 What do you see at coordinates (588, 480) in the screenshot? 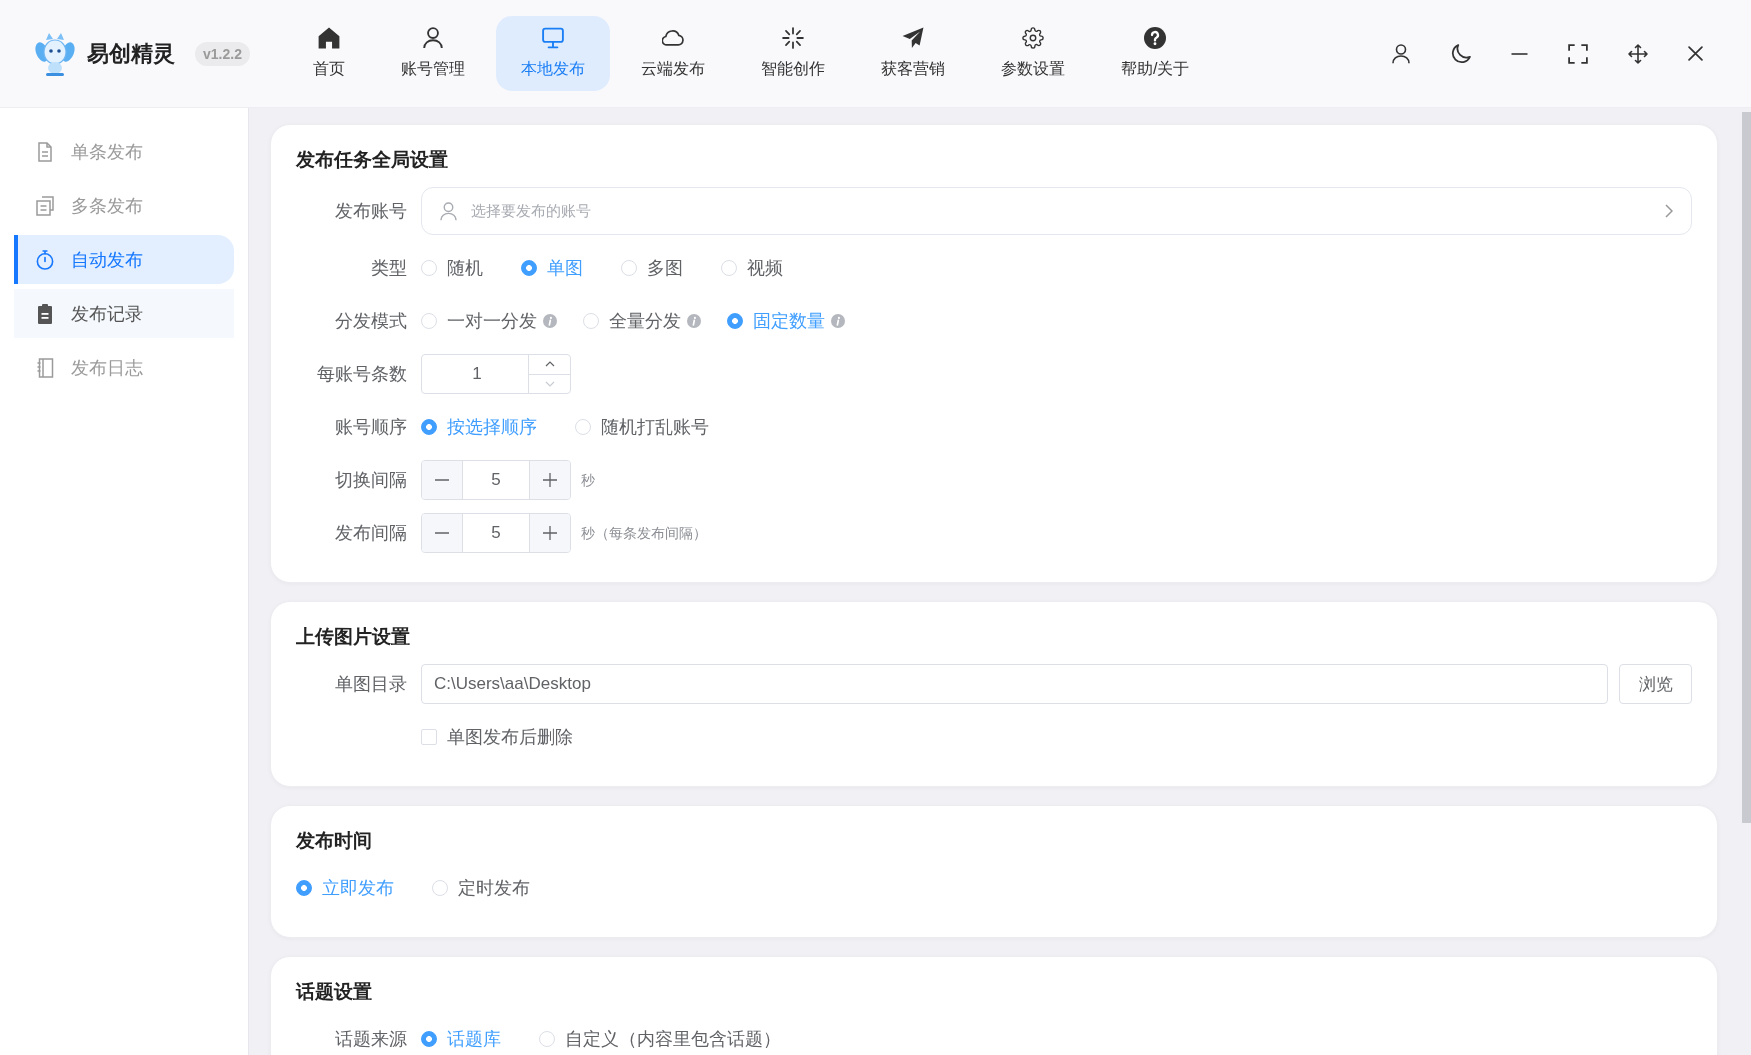
I see `unit-label: 秒` at bounding box center [588, 480].